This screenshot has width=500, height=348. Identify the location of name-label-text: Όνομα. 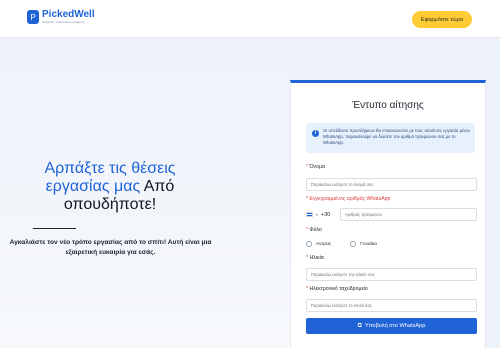
(317, 167).